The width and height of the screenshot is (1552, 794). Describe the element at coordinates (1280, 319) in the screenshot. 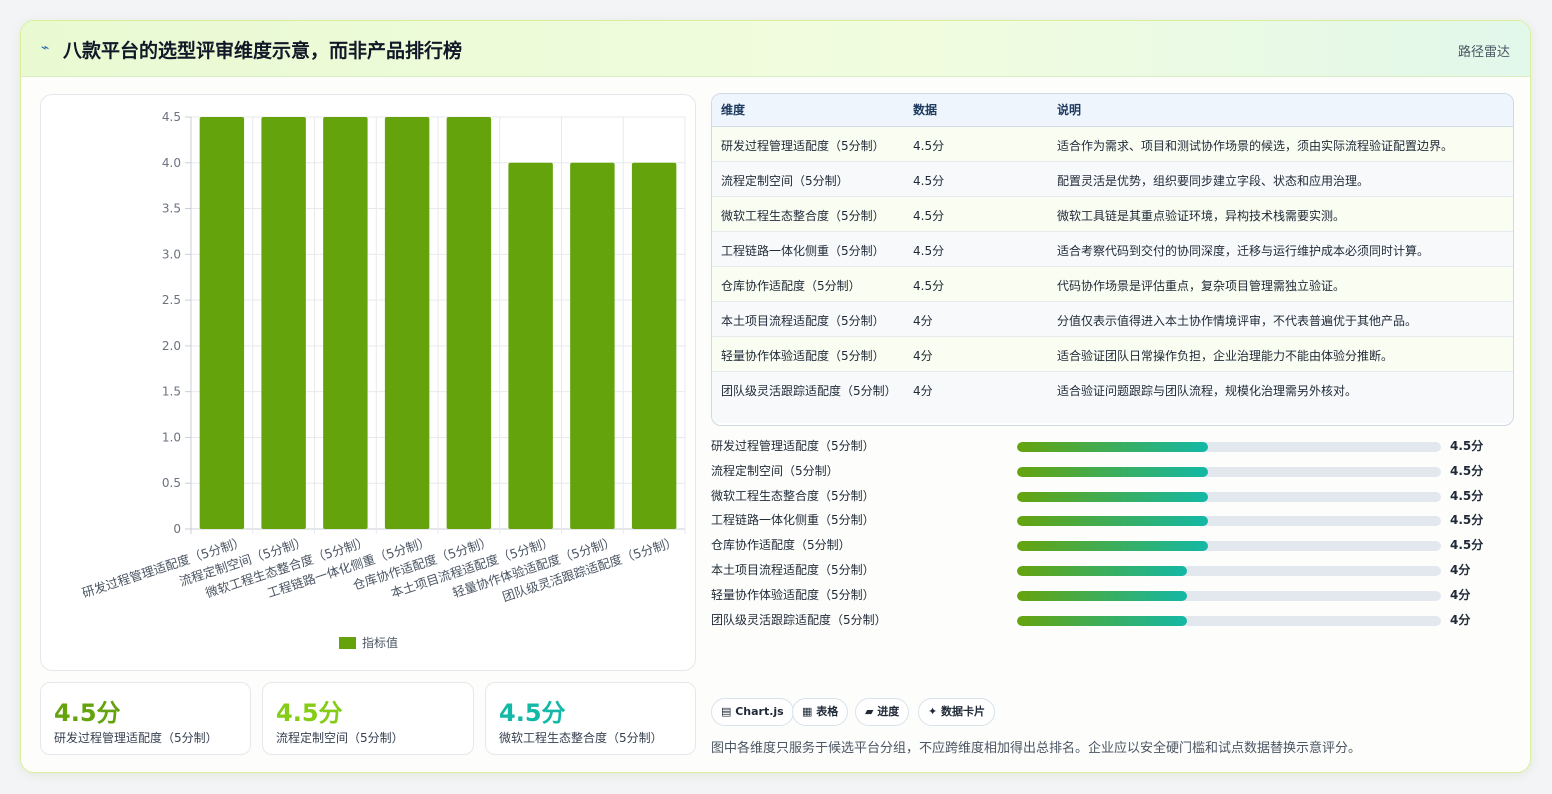

I see `cell-description: 分值仅表示值得进入本土协作情境评审，不代表普遍优于其他产品。` at that location.